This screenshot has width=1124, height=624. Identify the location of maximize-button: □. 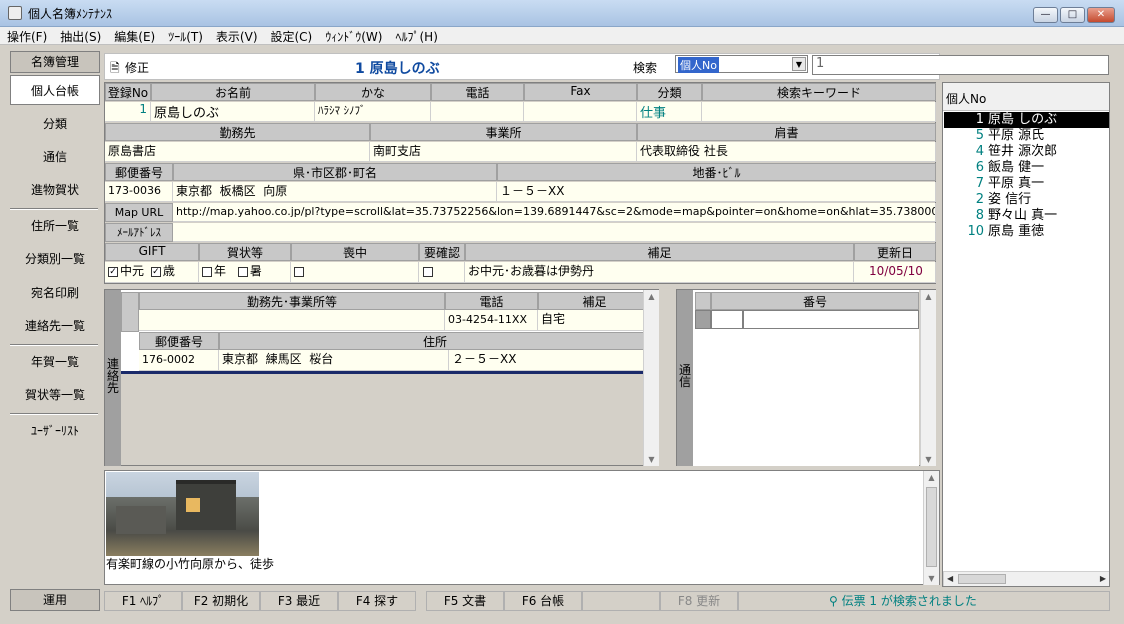
(1072, 15).